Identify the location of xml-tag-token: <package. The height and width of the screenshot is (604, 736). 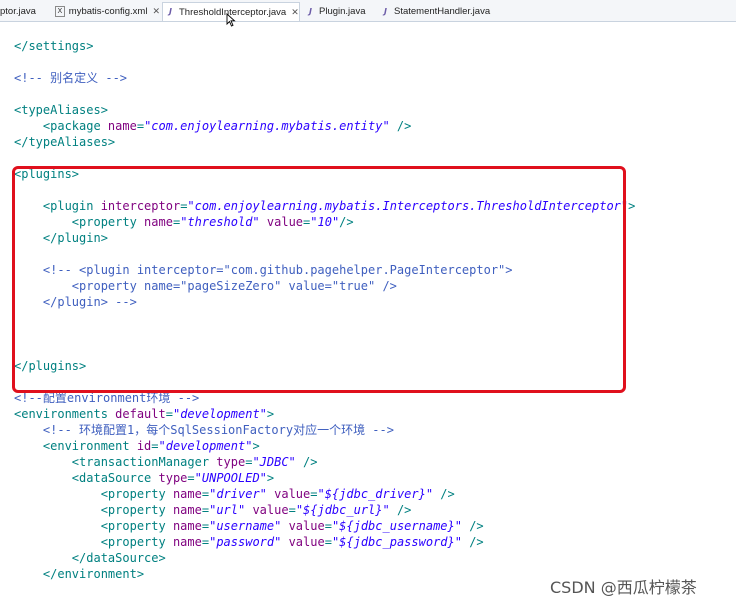
(61, 126).